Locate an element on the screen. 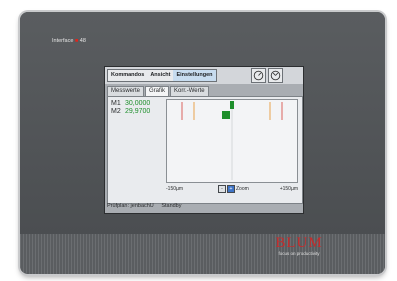 The height and width of the screenshot is (281, 397). deviation-graph-svg is located at coordinates (232, 140).